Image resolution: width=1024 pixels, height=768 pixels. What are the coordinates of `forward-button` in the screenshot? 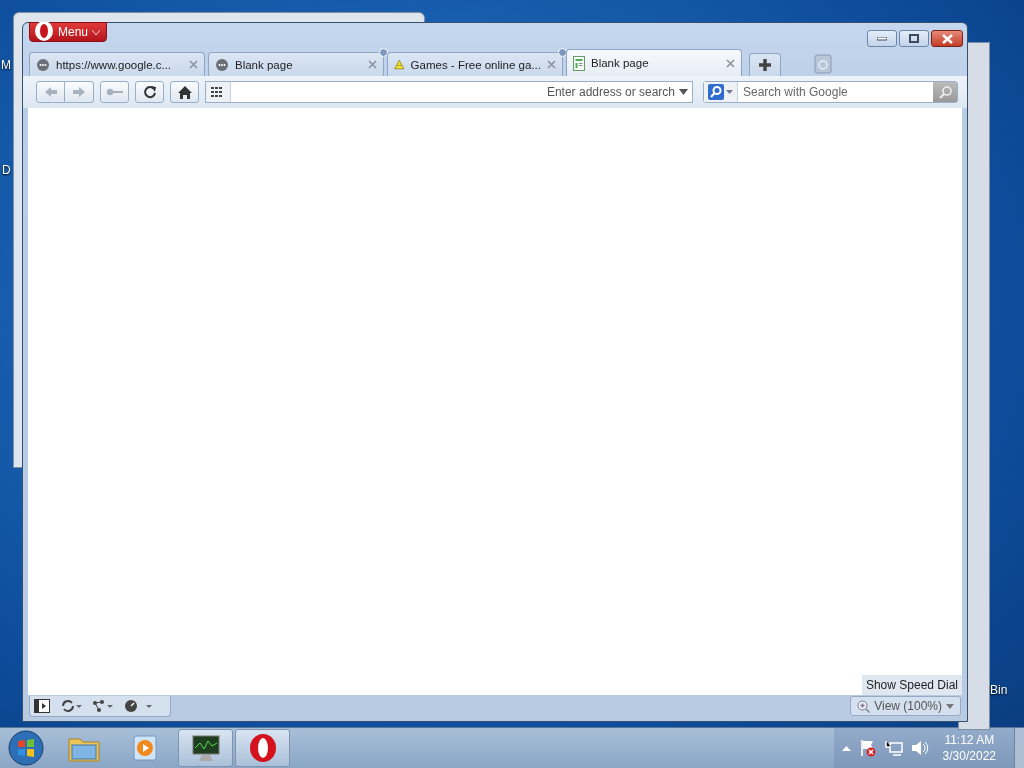 It's located at (79, 92).